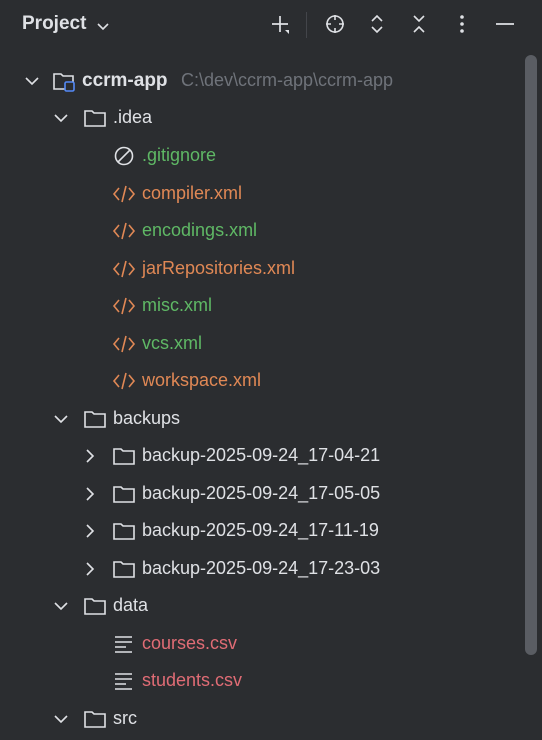 Image resolution: width=542 pixels, height=740 pixels. Describe the element at coordinates (287, 80) in the screenshot. I see `root-path: C:\dev\ccrm-app\ccrm-app` at that location.